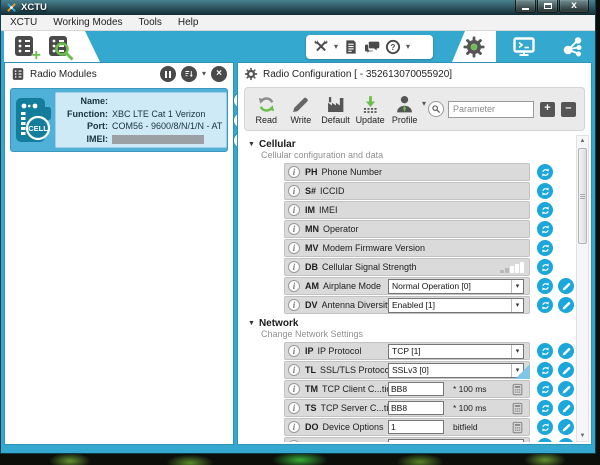 The width and height of the screenshot is (600, 465). I want to click on maximize-button, so click(547, 6).